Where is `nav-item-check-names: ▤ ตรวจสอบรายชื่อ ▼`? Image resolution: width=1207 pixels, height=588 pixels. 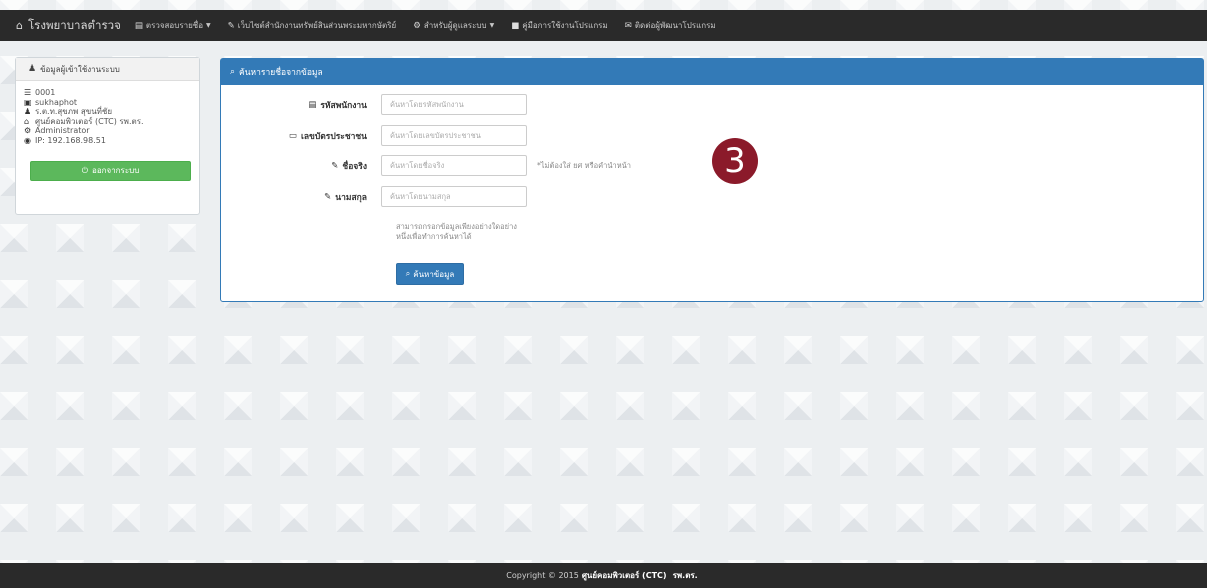
nav-item-check-names: ▤ ตรวจสอบรายชื่อ ▼ is located at coordinates (173, 25).